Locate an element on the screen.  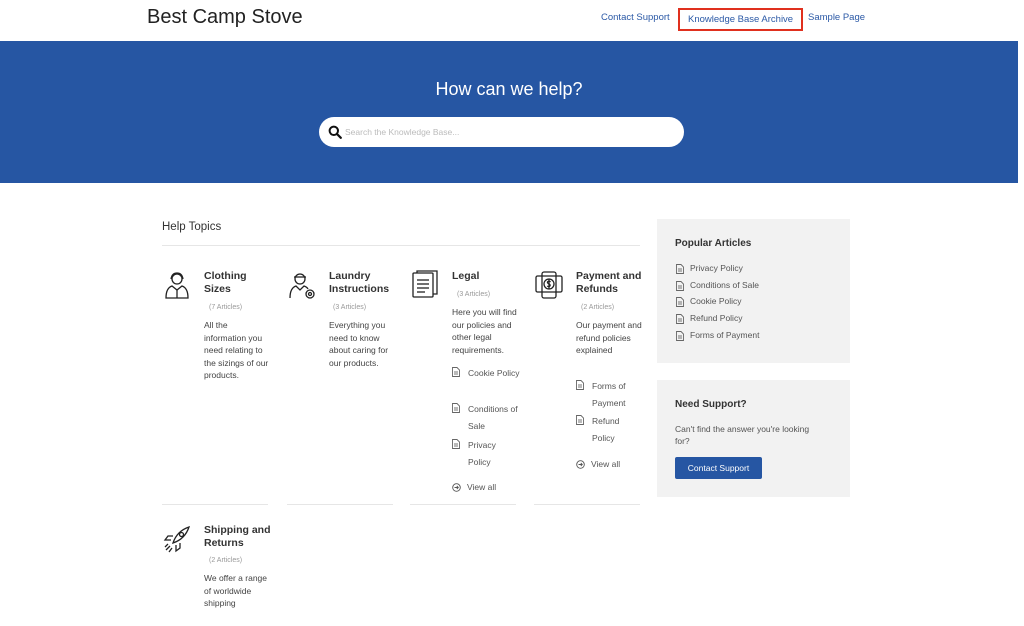
contact-support-button: Contact Support is located at coordinates (718, 468).